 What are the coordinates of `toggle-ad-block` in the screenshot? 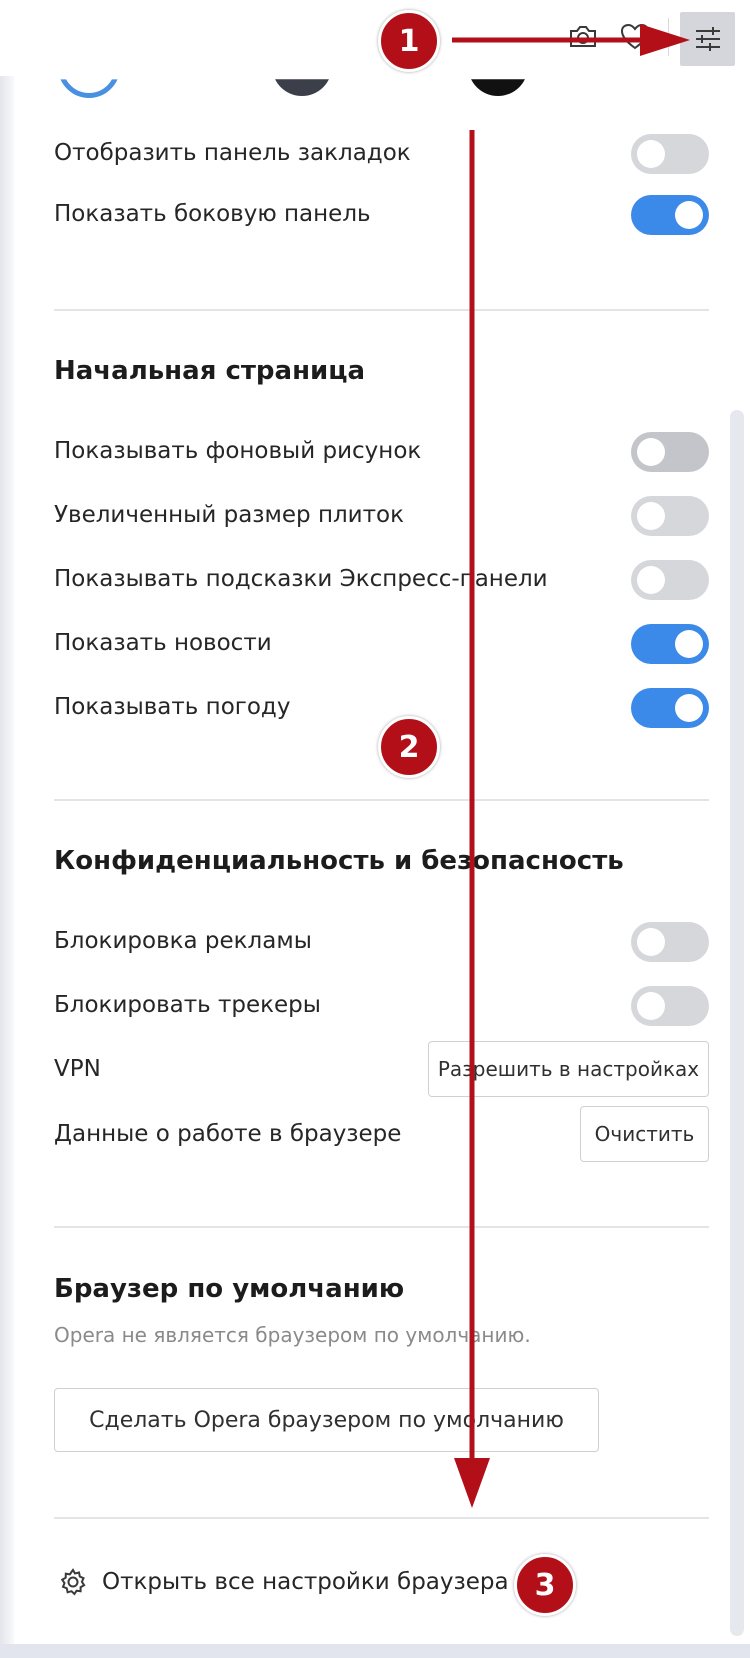 It's located at (670, 942).